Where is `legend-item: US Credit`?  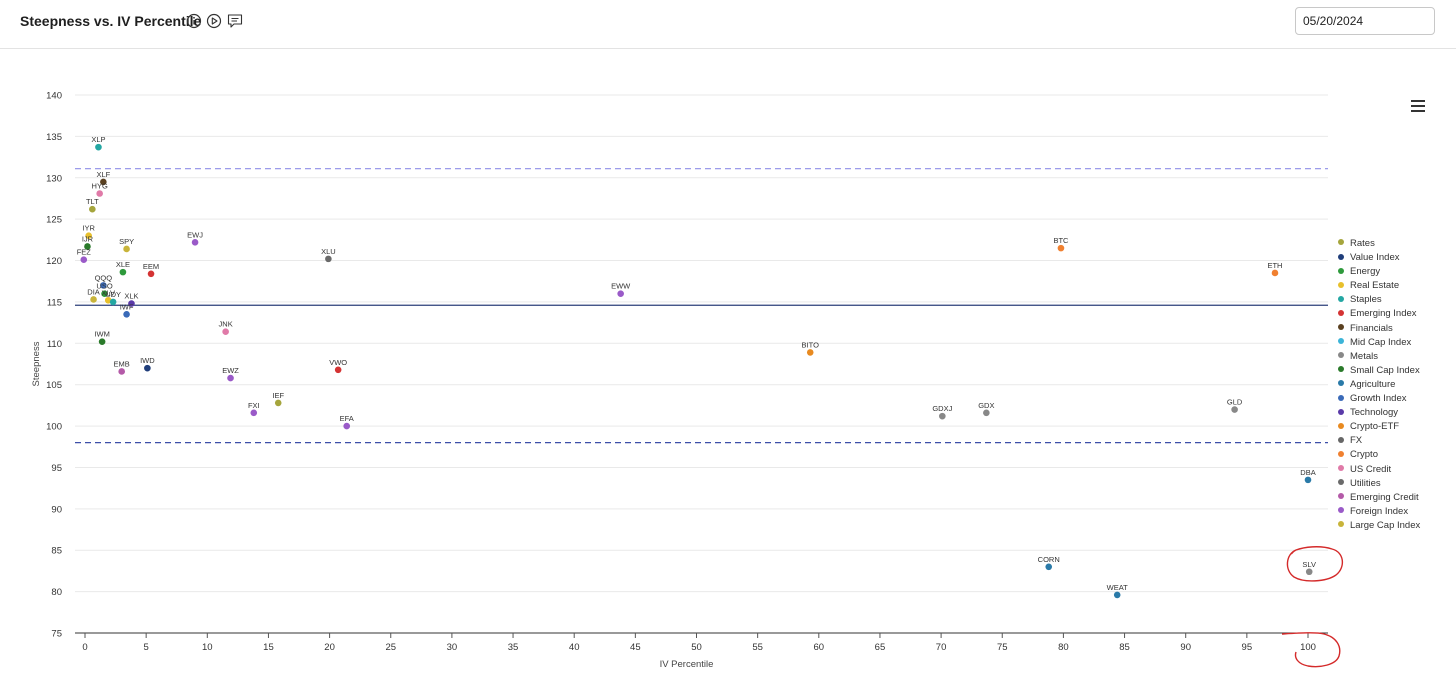
legend-item: US Credit is located at coordinates (1379, 470).